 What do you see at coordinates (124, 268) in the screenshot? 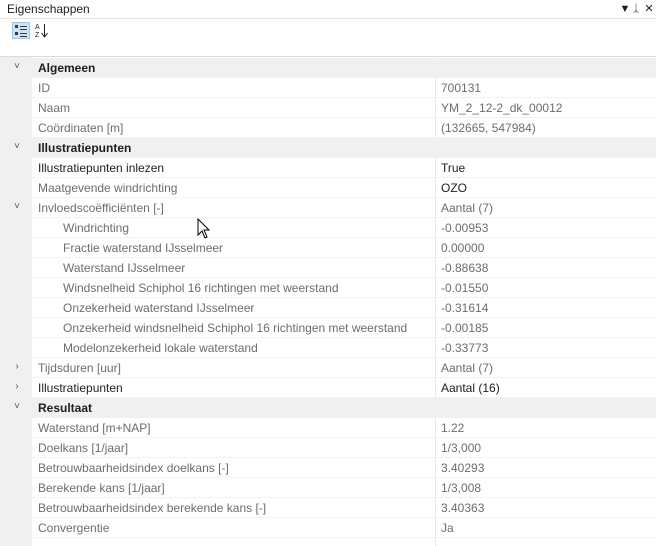
I see `property-name: Waterstand IJsselmeer` at bounding box center [124, 268].